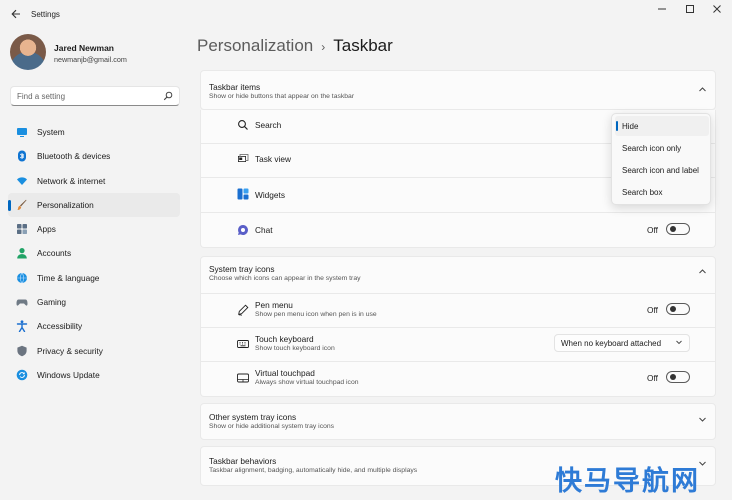 The width and height of the screenshot is (732, 500). Describe the element at coordinates (243, 378) in the screenshot. I see `touchpad-icon` at that location.